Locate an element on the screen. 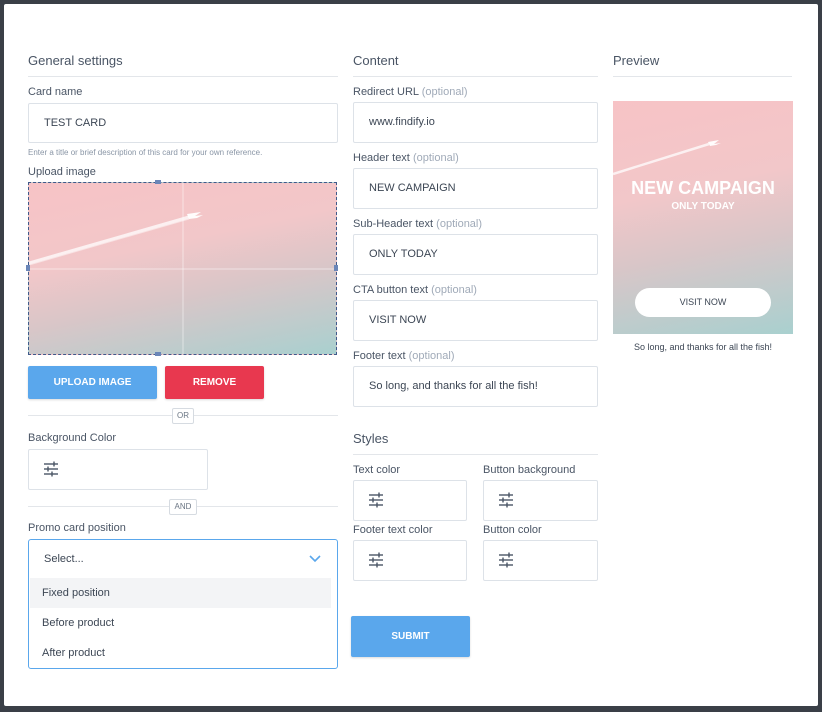 This screenshot has width=822, height=712. button-background-picker is located at coordinates (540, 500).